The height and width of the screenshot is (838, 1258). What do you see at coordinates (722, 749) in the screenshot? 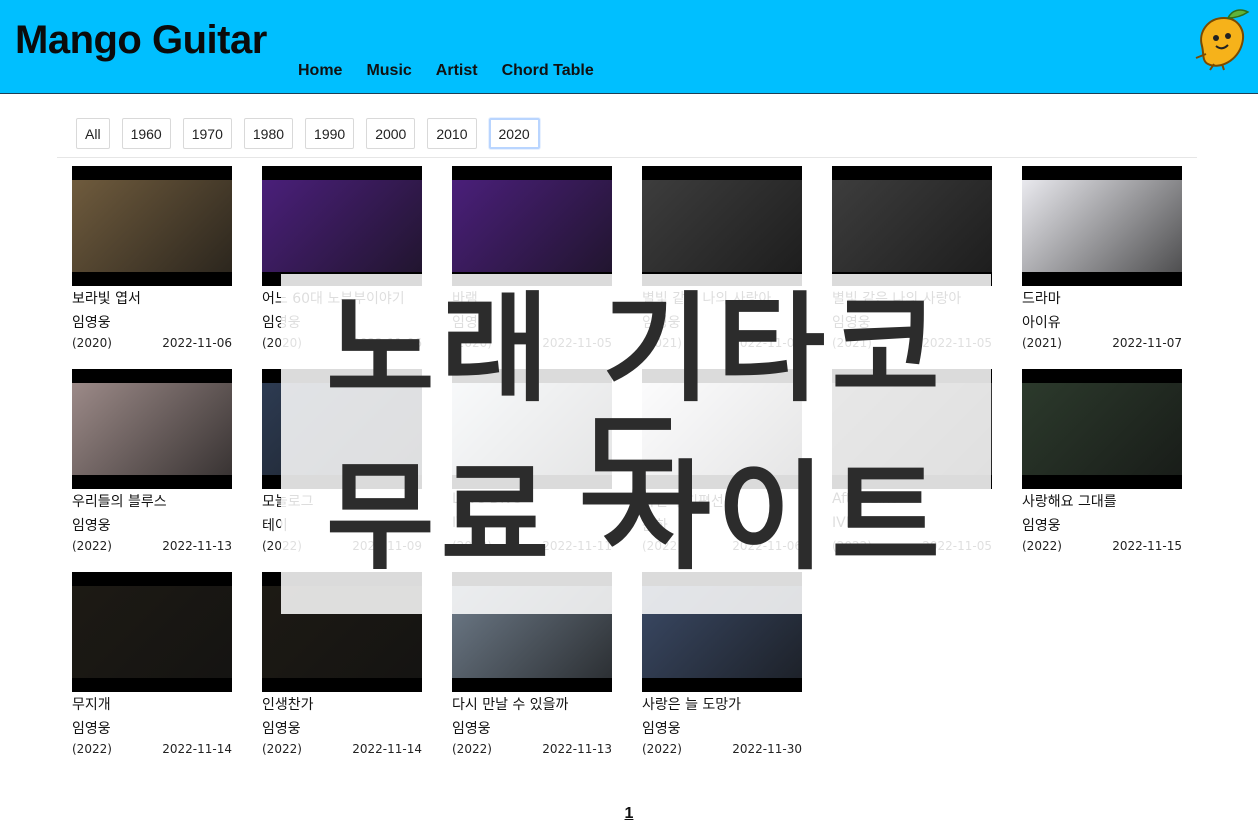
I see `song-meta: (2022) 2022-11-30` at bounding box center [722, 749].